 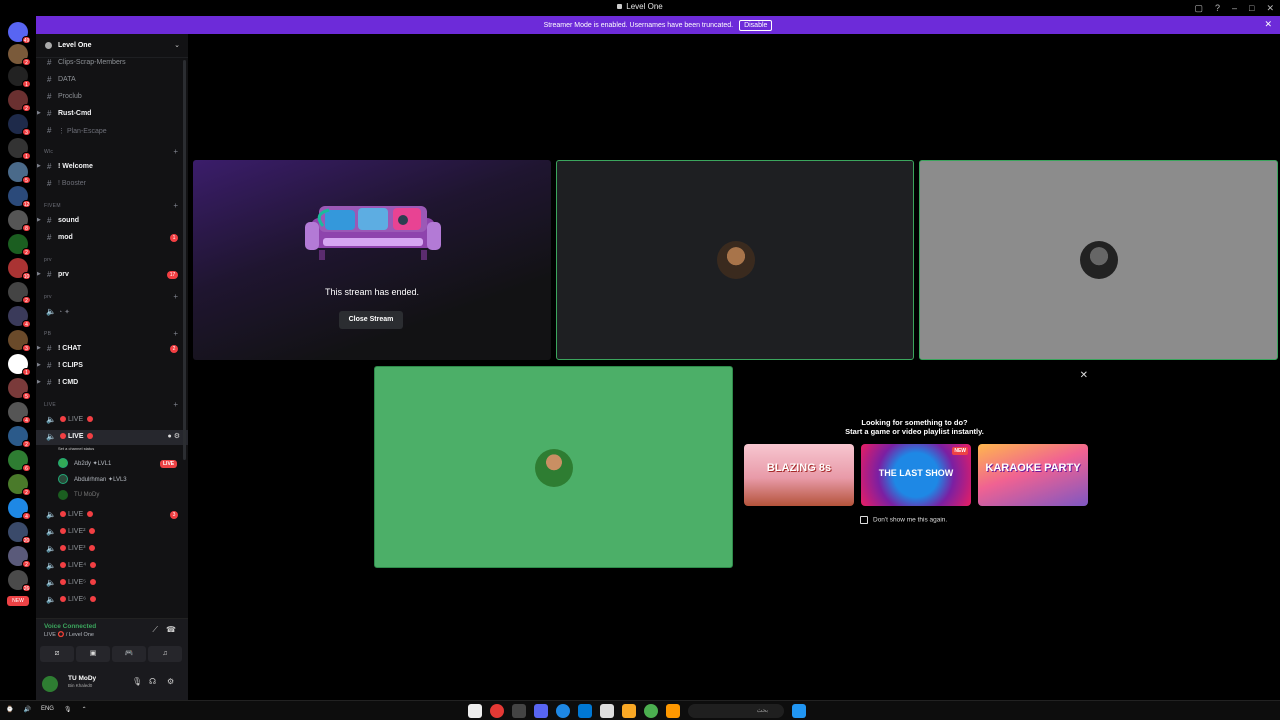 What do you see at coordinates (19, 461) in the screenshot?
I see `server-icon: 6` at bounding box center [19, 461].